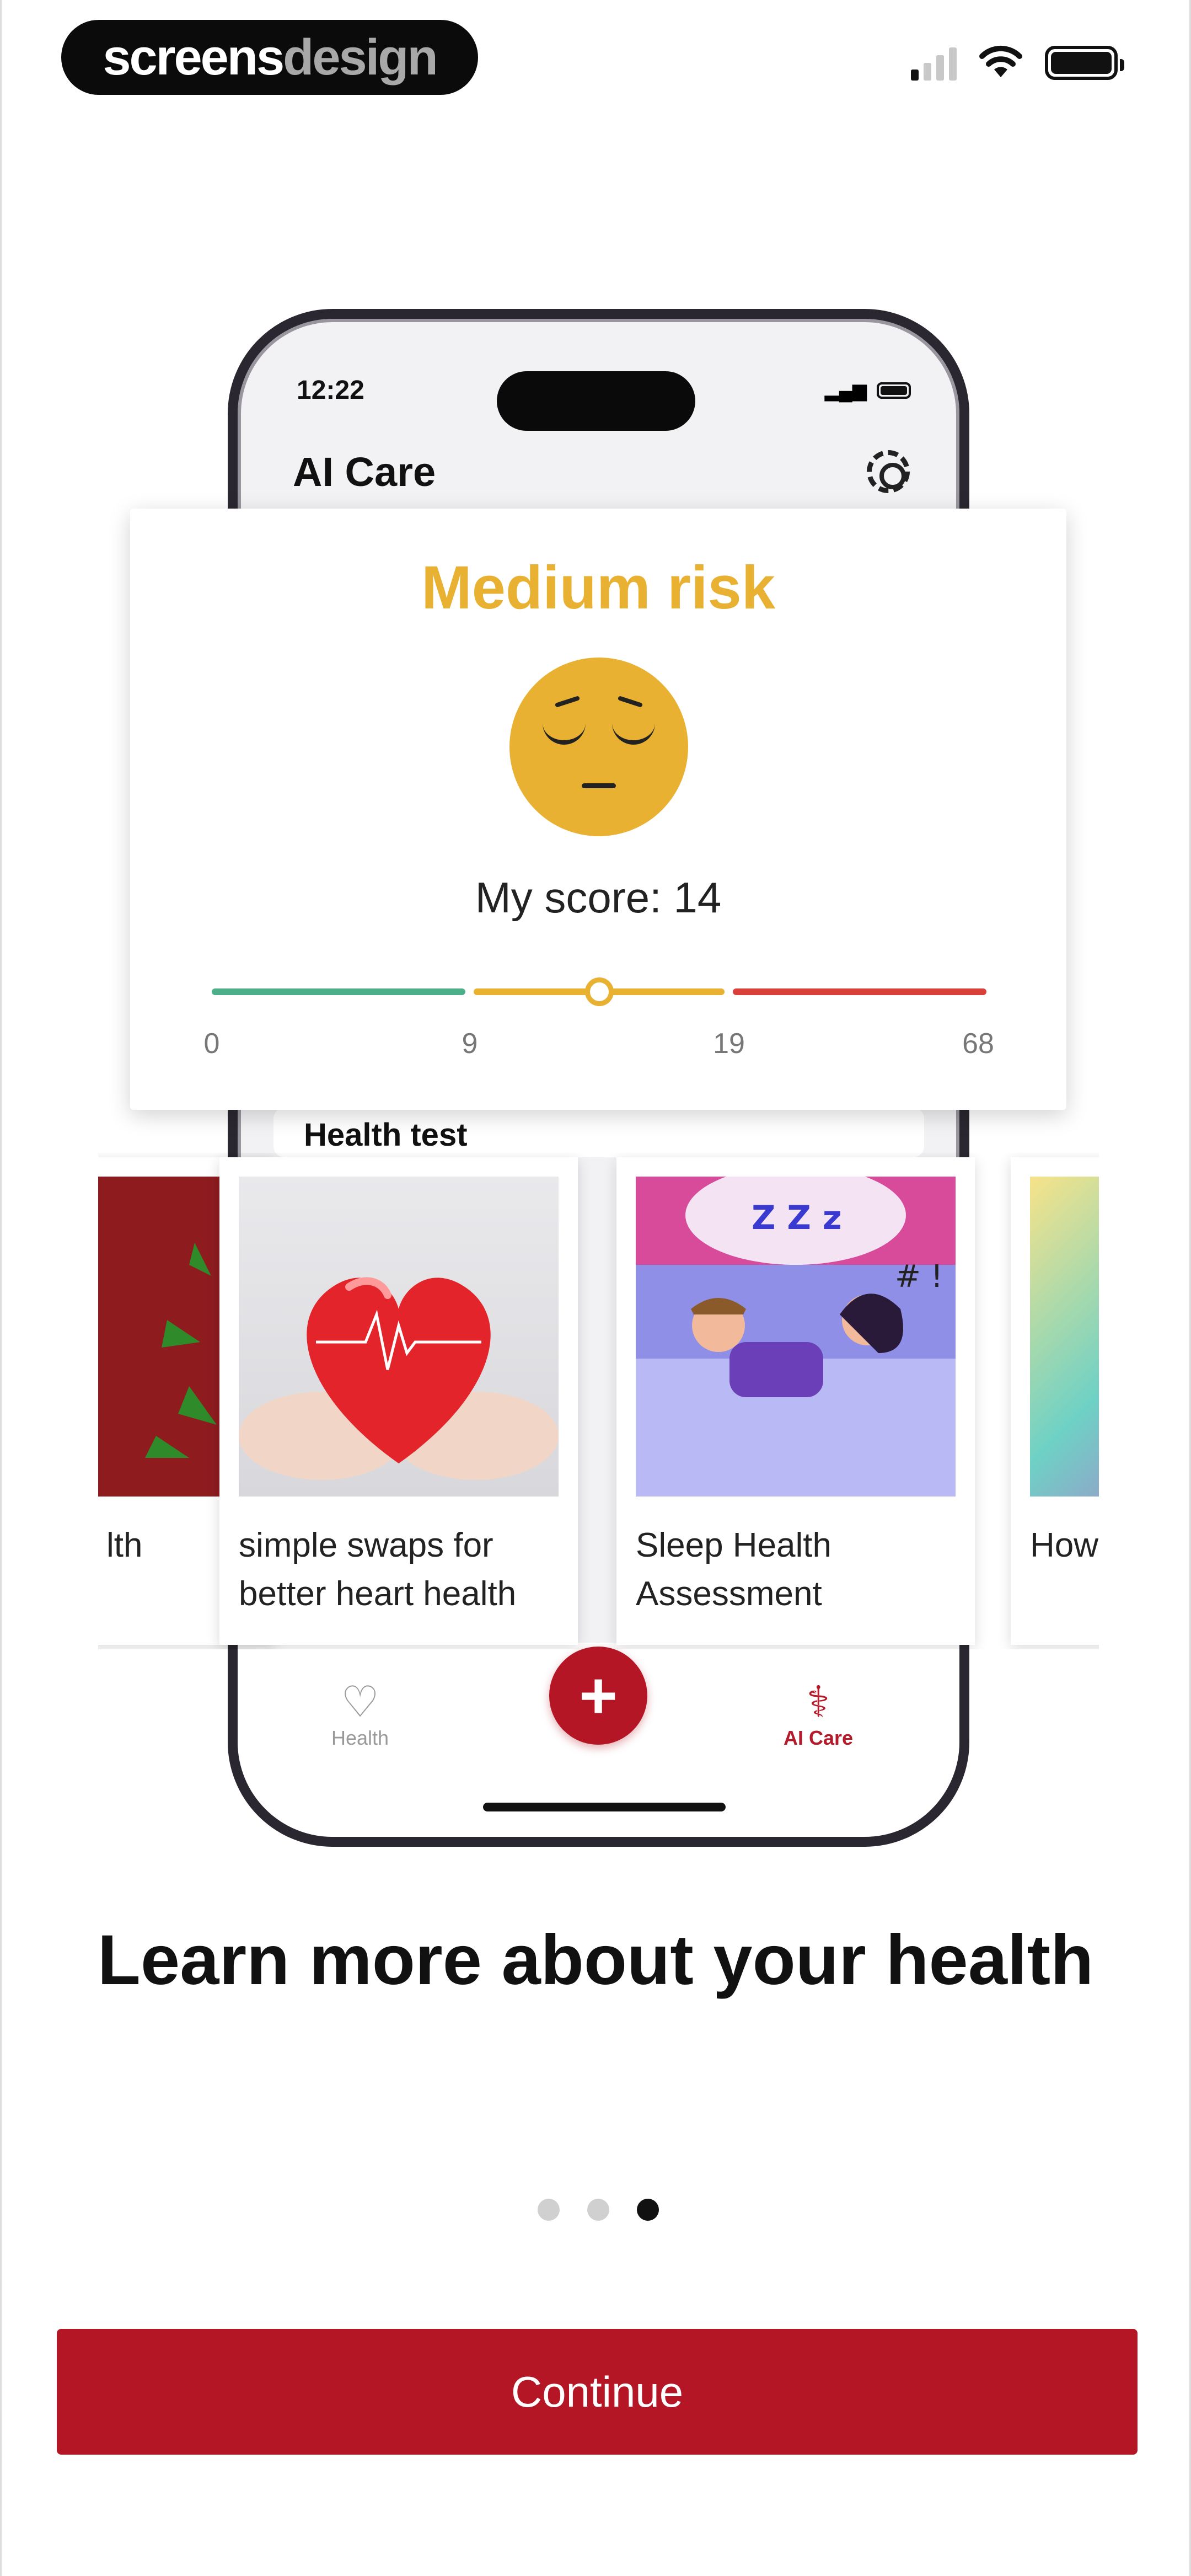 The height and width of the screenshot is (2576, 1191). I want to click on battery-icon, so click(1084, 63).